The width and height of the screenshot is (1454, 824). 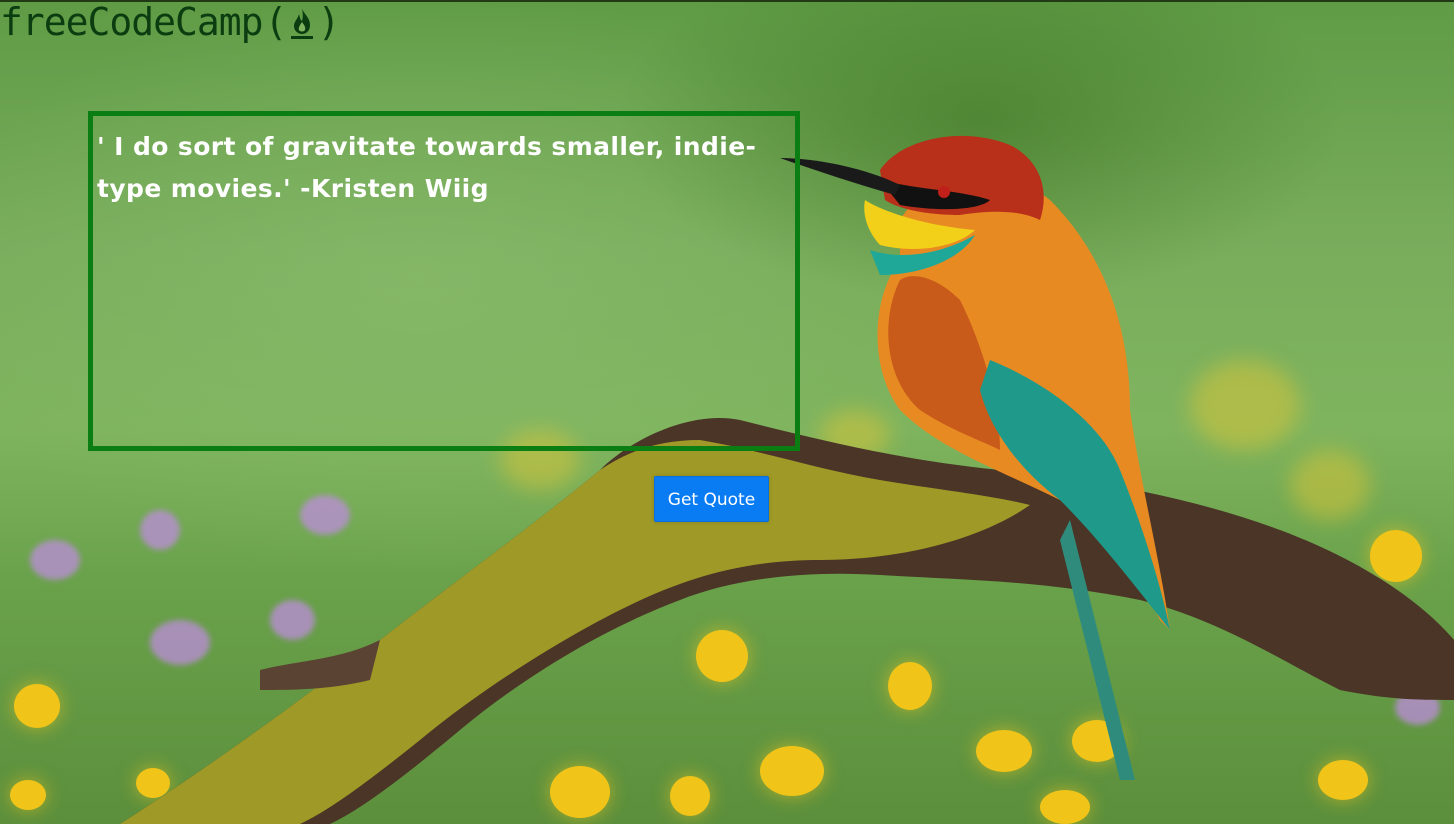 I want to click on brand-name: freeCodeCamp, so click(x=132, y=22).